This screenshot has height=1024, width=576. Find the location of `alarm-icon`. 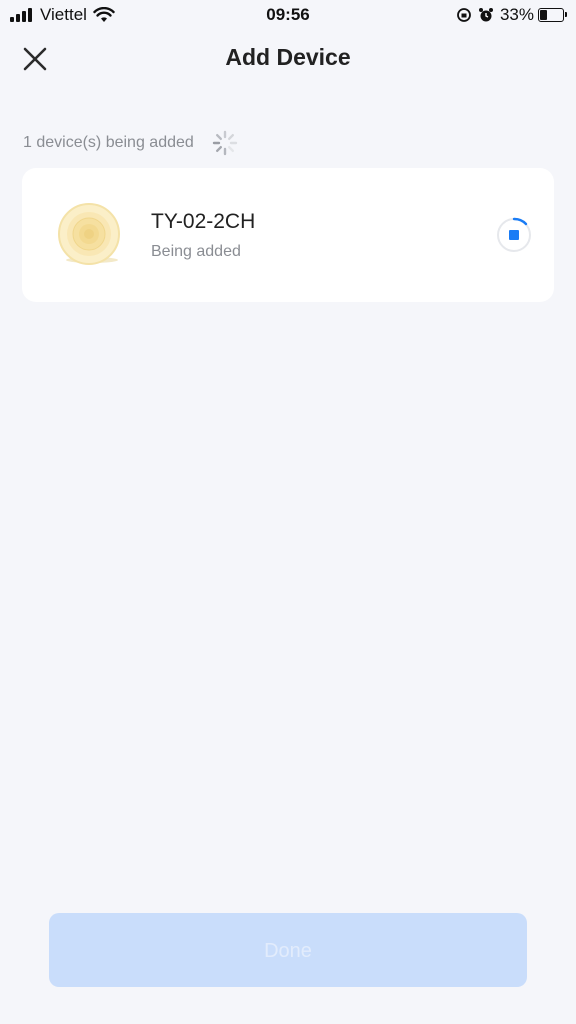

alarm-icon is located at coordinates (485, 15).